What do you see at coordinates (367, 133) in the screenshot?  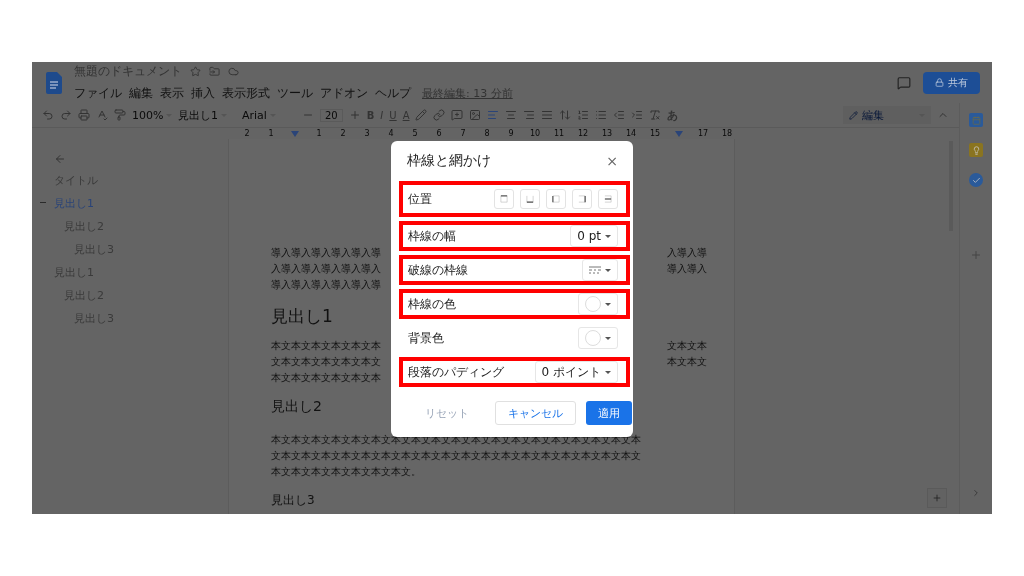 I see `ruler-number: 3` at bounding box center [367, 133].